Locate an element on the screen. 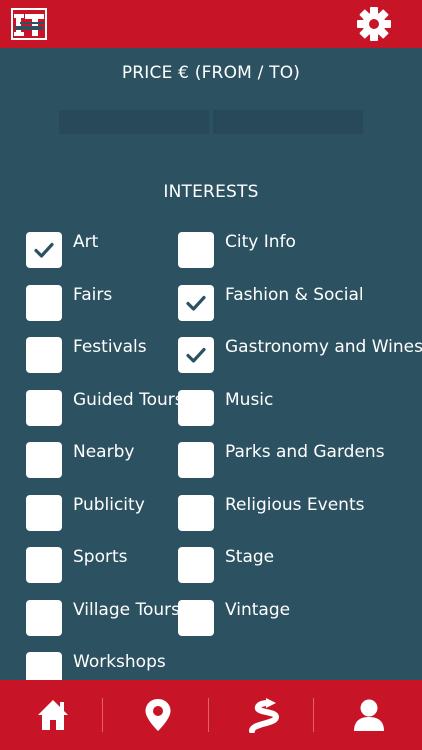 This screenshot has height=750, width=422. interest-label: Sports is located at coordinates (100, 557).